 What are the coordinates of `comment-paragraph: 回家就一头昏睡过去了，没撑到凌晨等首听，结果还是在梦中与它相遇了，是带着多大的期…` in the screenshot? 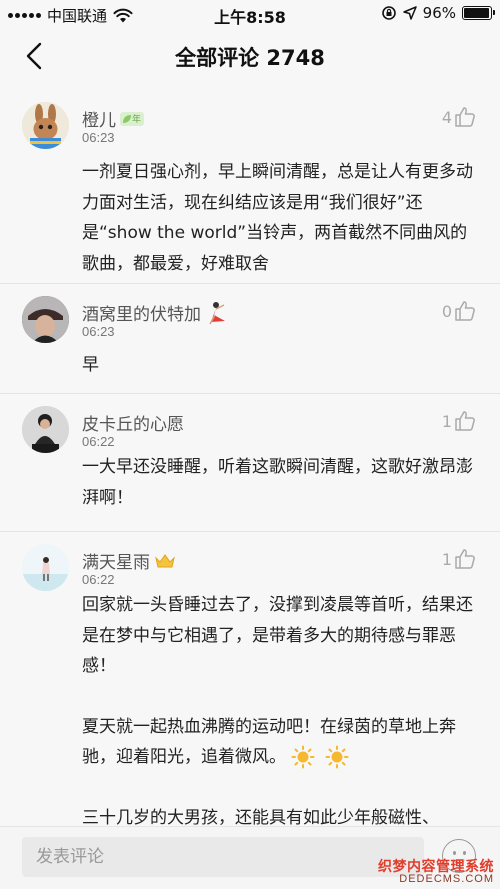 It's located at (277, 635).